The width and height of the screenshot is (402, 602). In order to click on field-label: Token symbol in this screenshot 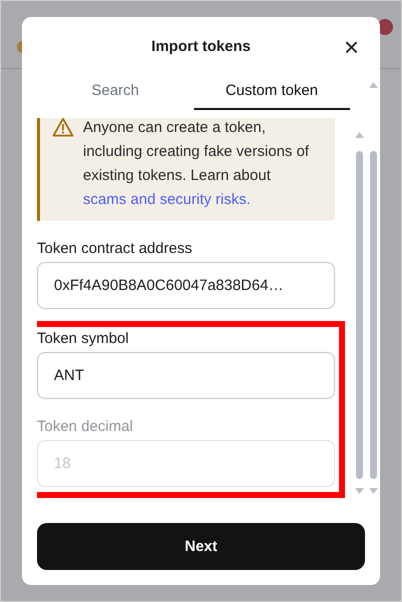, I will do `click(83, 338)`.